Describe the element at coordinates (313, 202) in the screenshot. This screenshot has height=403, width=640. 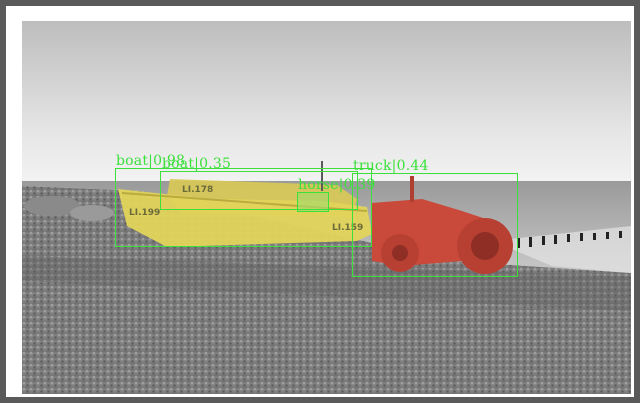
I see `detection-box-horse` at that location.